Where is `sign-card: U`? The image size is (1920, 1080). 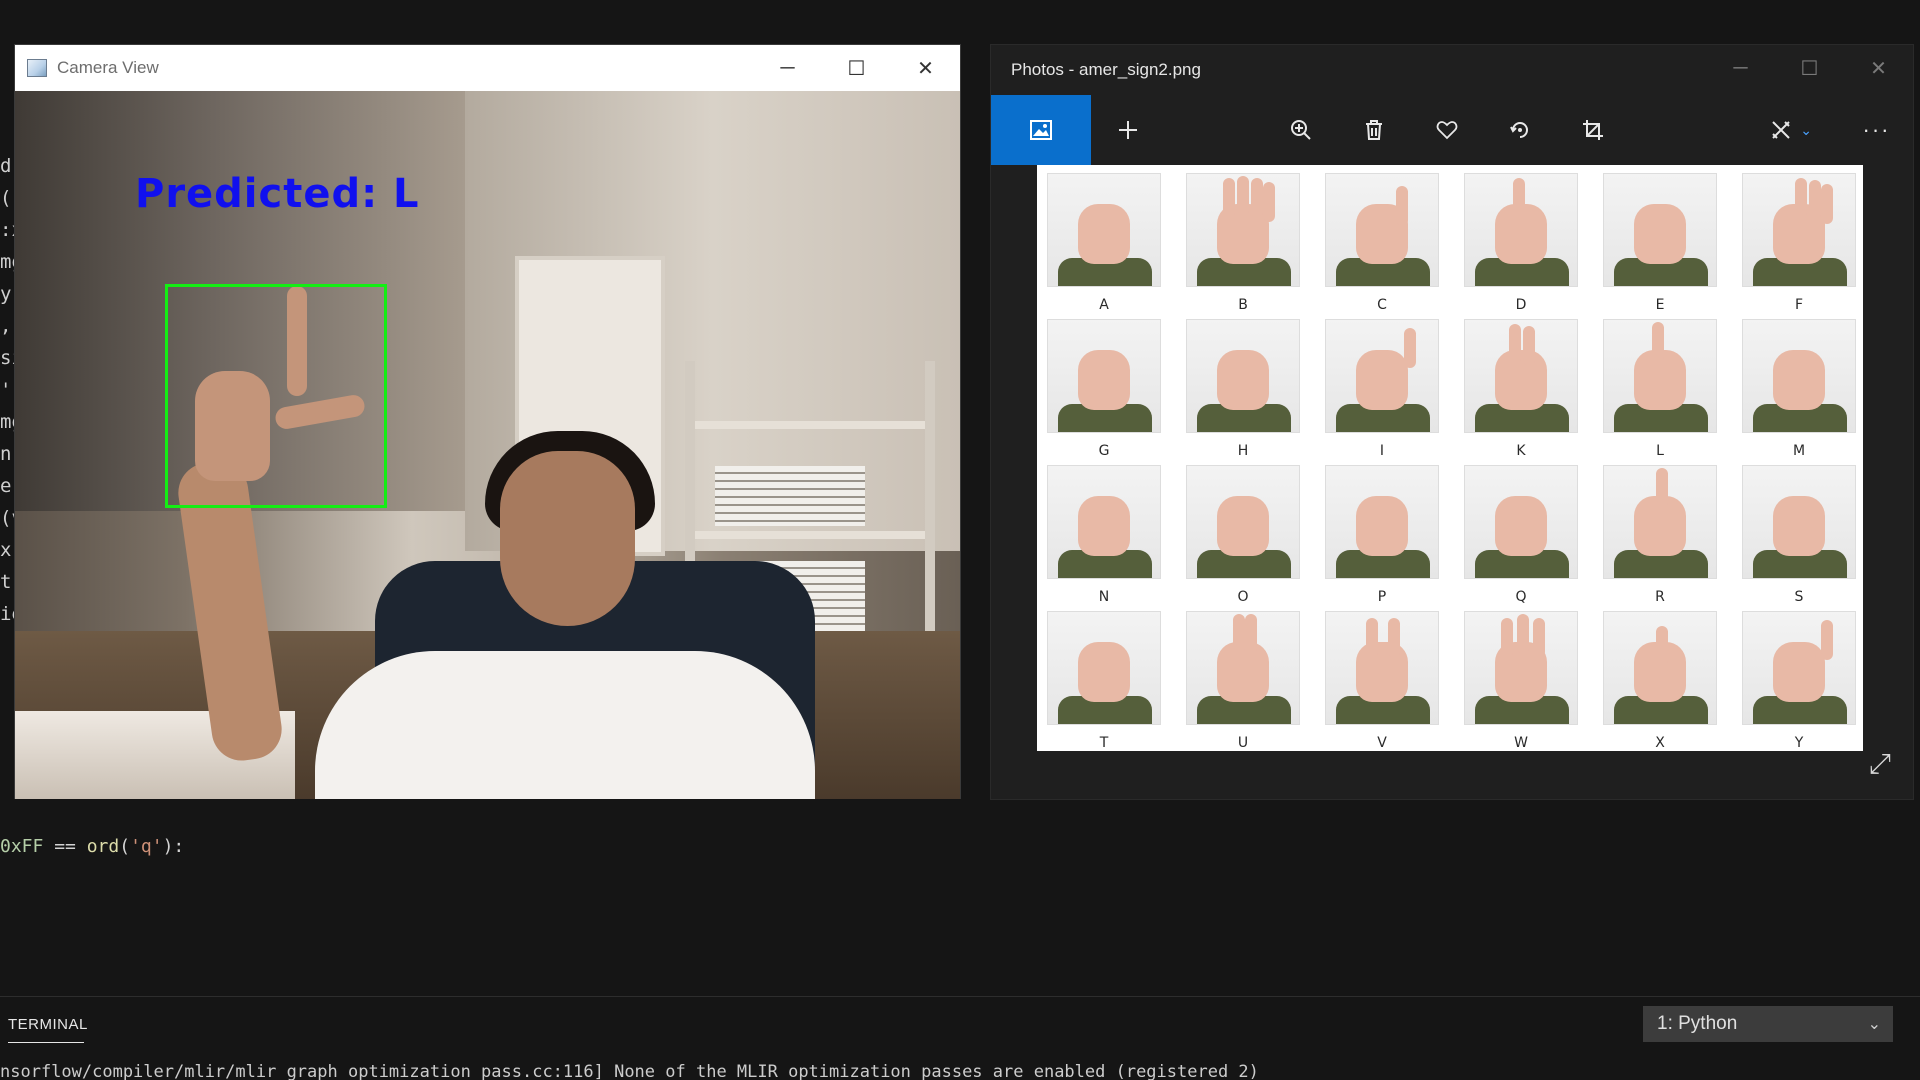 sign-card: U is located at coordinates (1243, 684).